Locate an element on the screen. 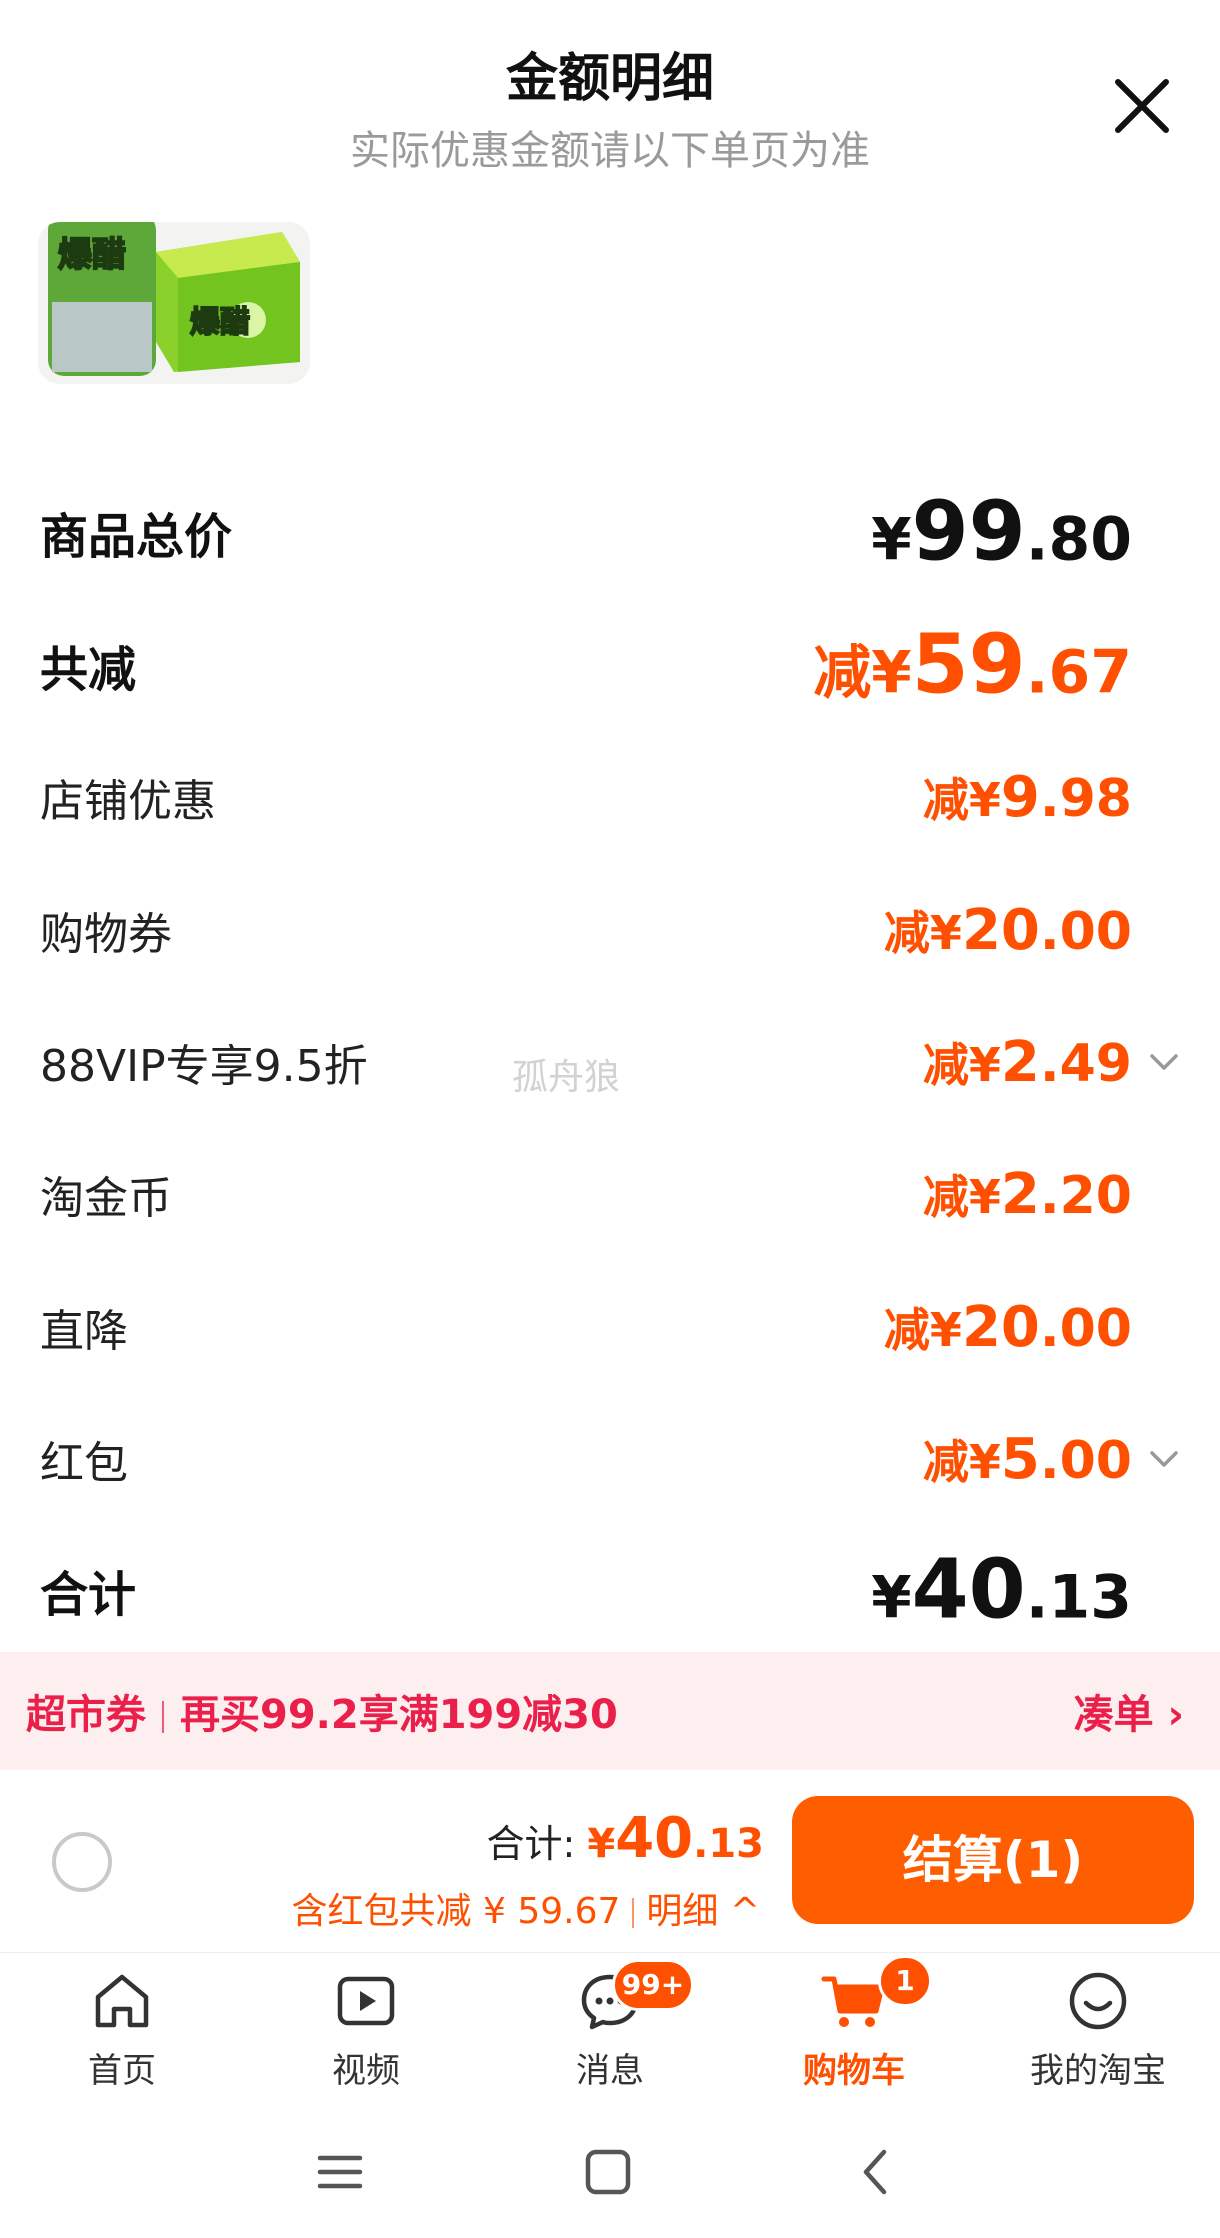 This screenshot has height=2238, width=1220. bottle-label-text: 爆醋 is located at coordinates (92, 255).